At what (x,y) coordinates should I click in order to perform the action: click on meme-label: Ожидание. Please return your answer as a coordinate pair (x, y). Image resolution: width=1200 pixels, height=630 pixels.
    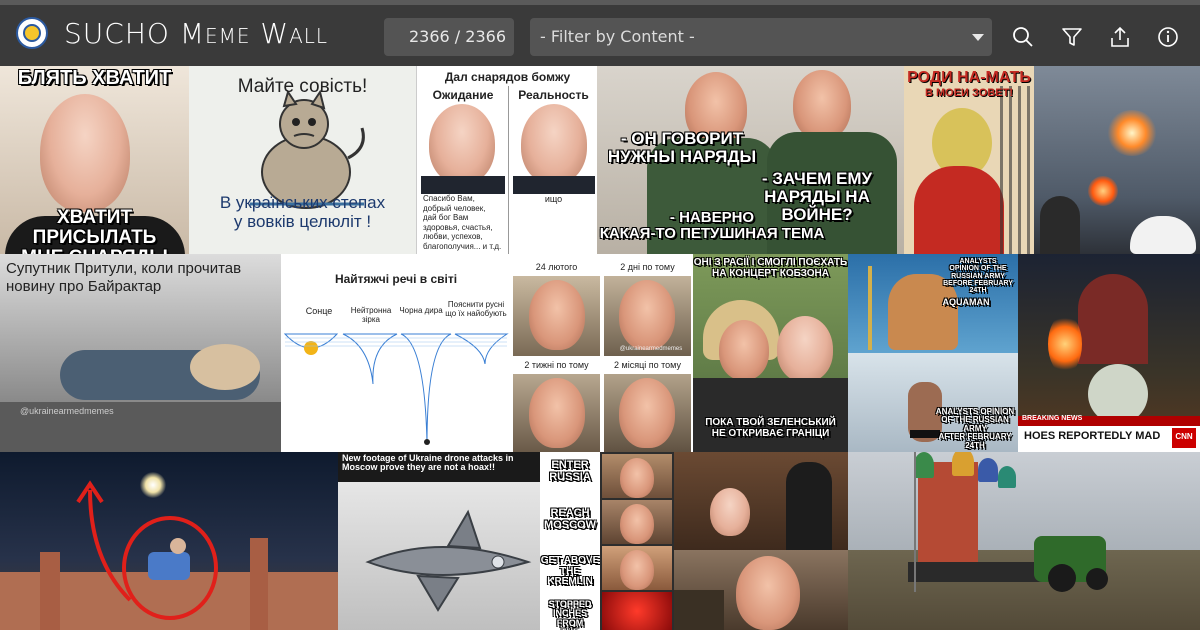
    Looking at the image, I should click on (463, 95).